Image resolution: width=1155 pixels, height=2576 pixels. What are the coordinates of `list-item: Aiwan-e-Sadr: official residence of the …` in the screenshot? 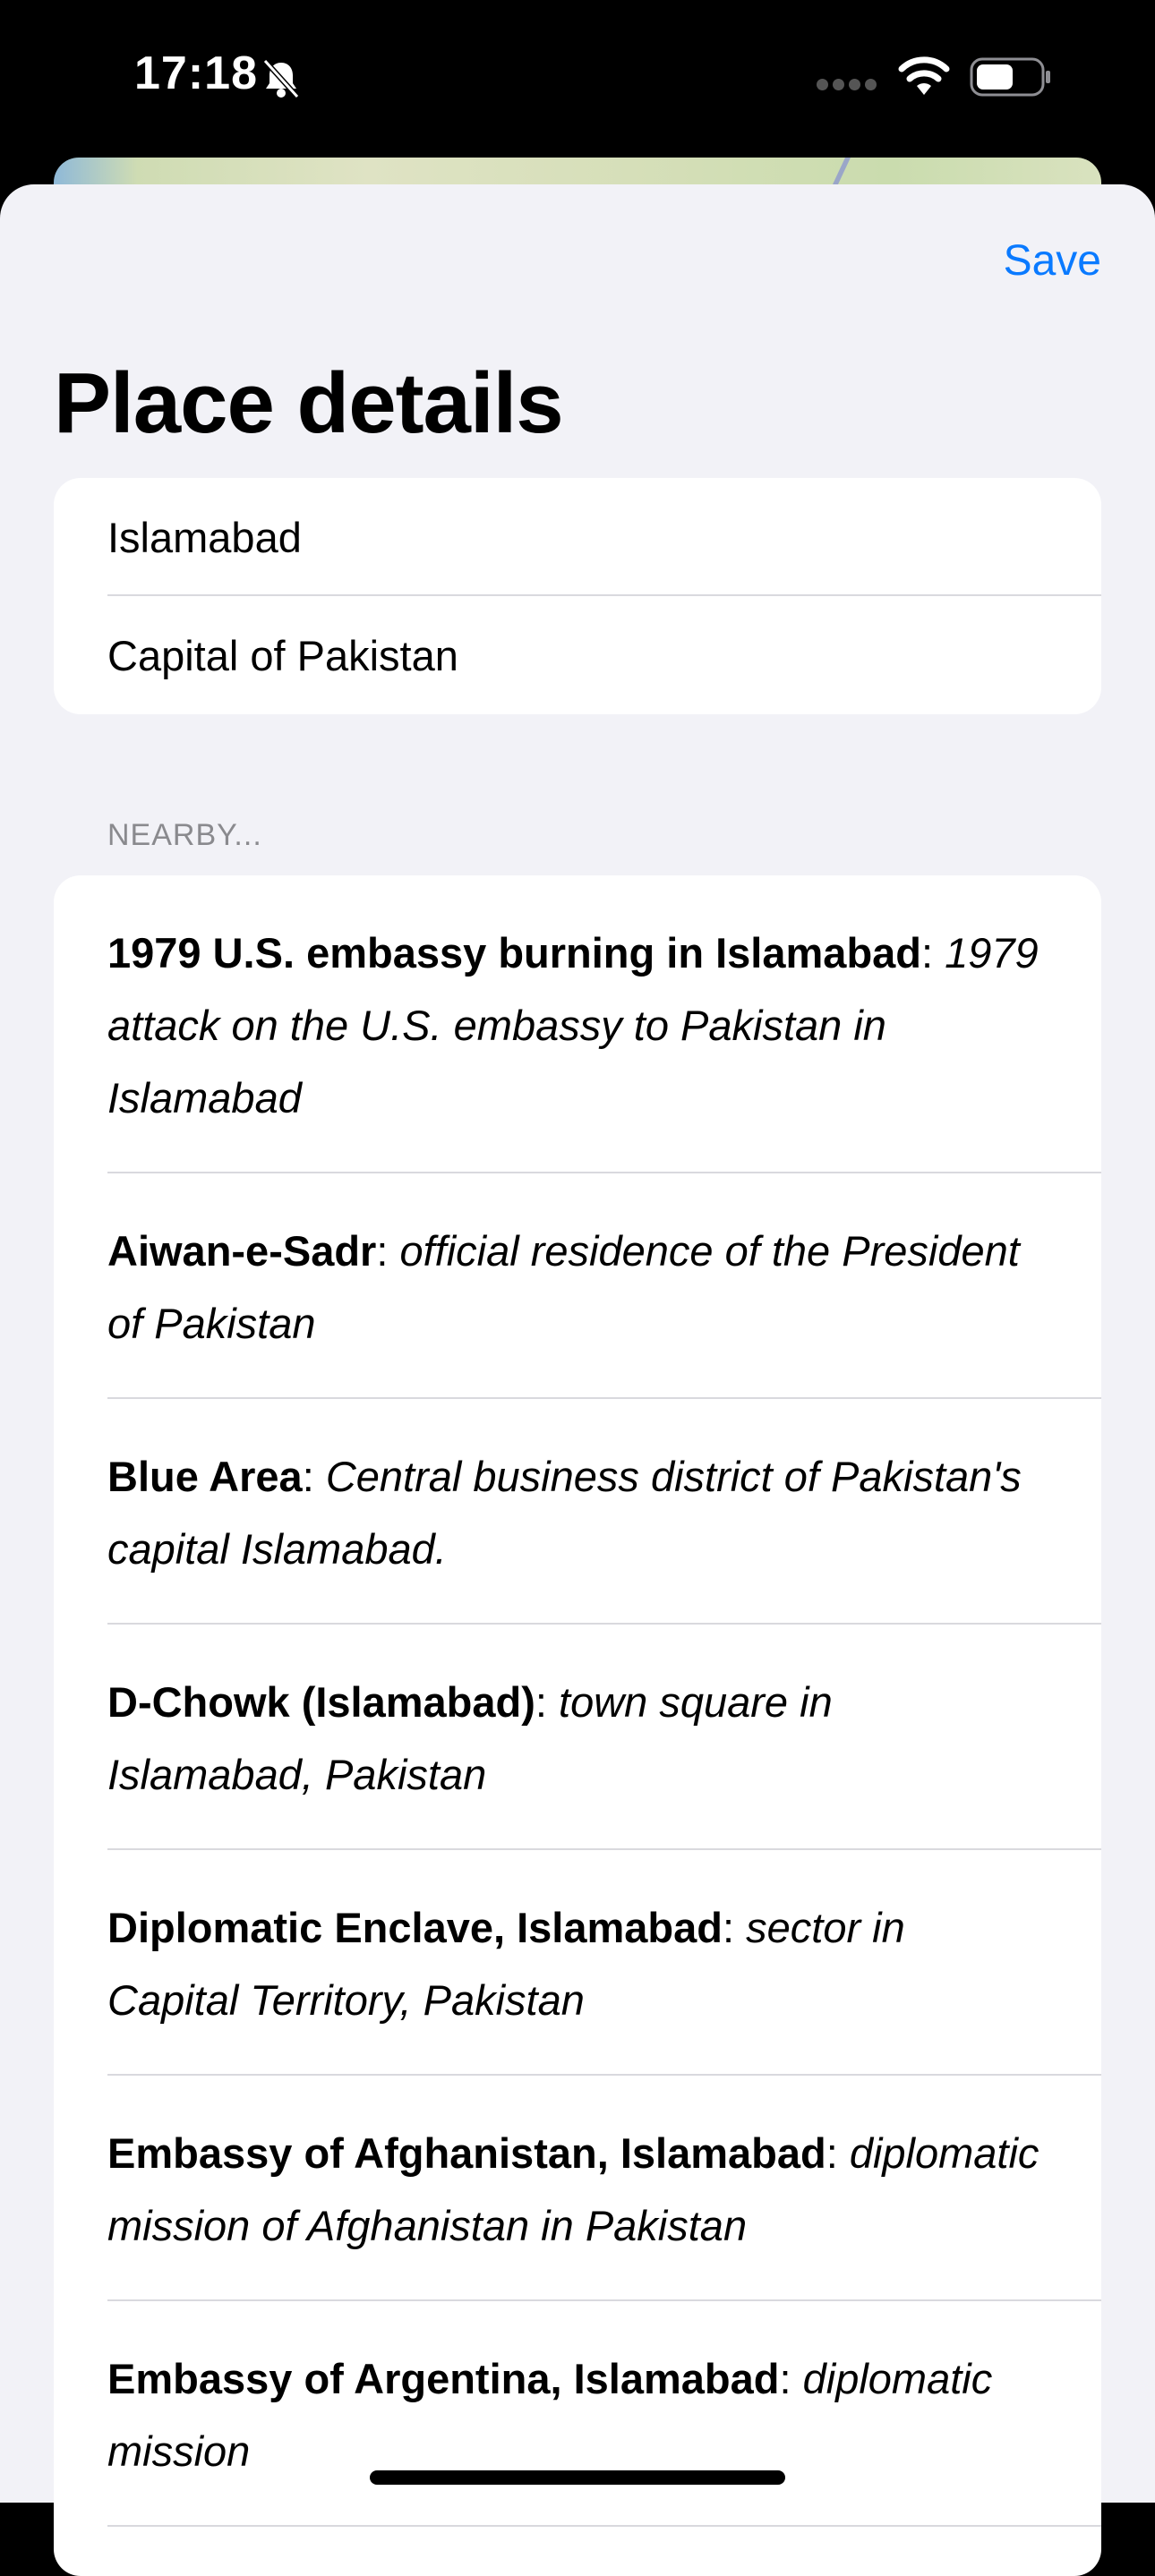 It's located at (577, 1286).